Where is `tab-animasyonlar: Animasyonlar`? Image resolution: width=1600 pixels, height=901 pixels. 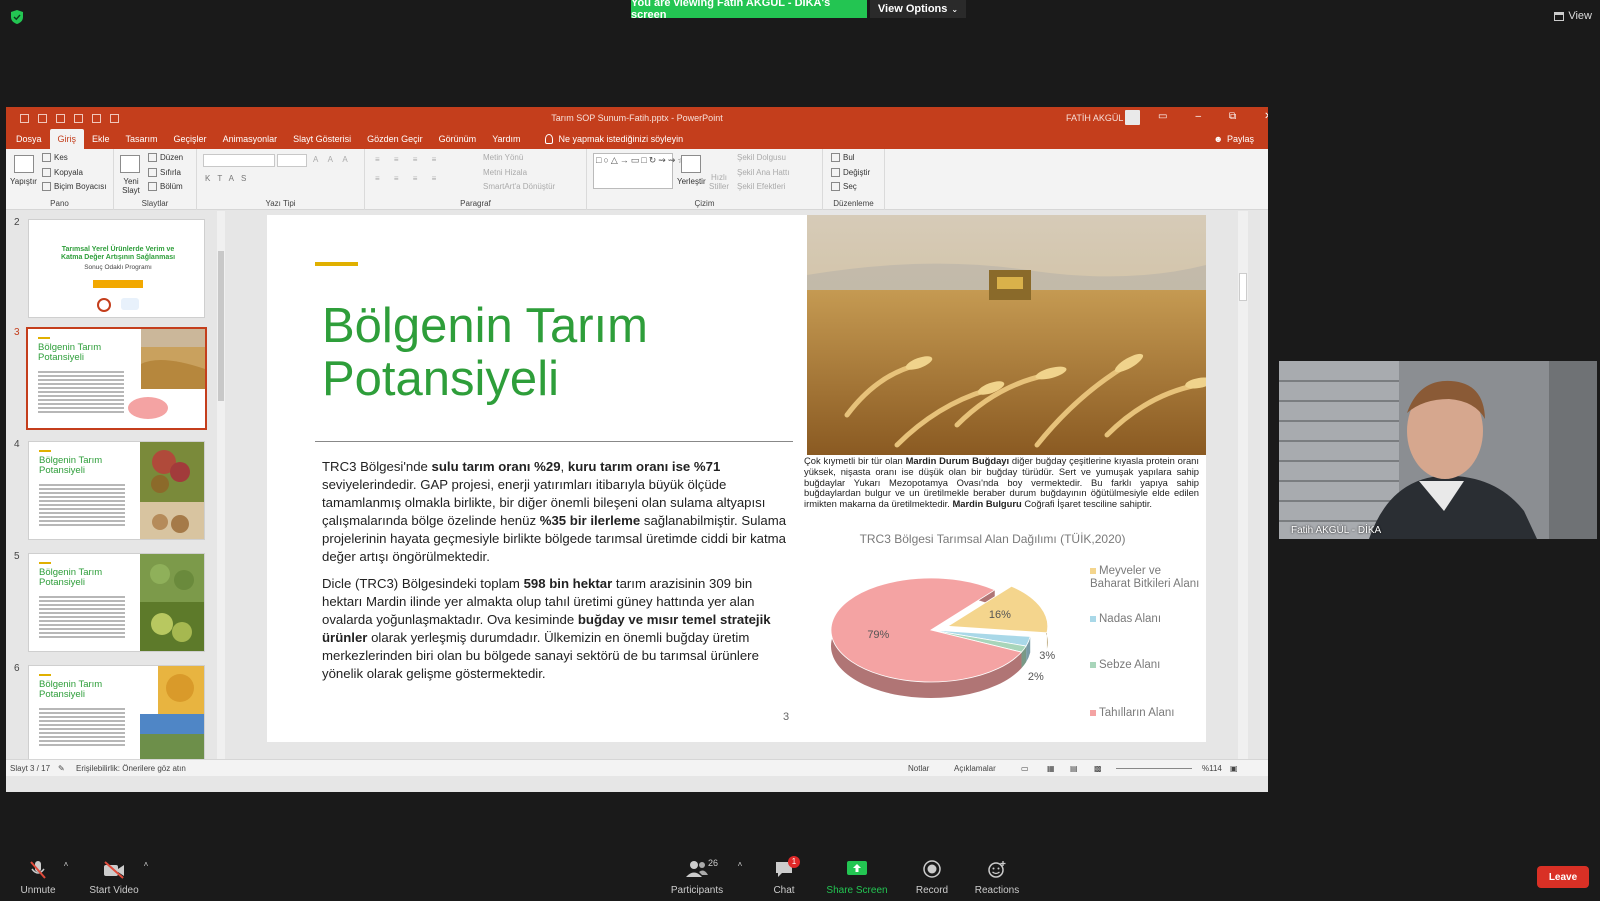
tab-animasyonlar: Animasyonlar is located at coordinates (250, 139).